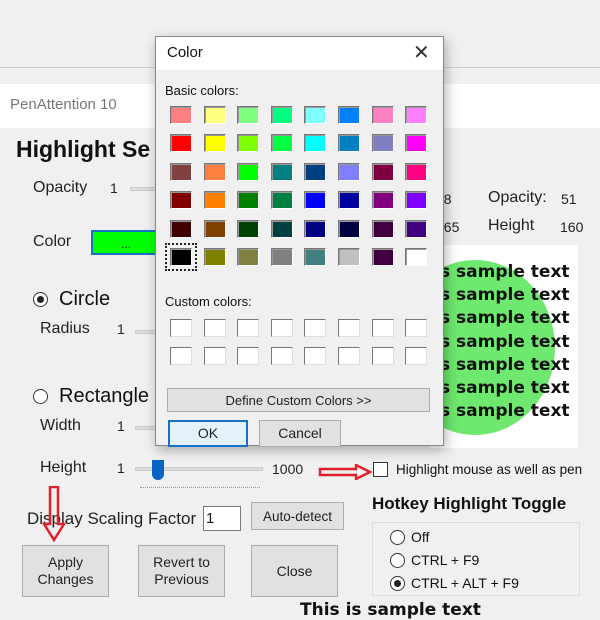 This screenshot has height=620, width=600. What do you see at coordinates (222, 518) in the screenshot?
I see `scaling-input: 1` at bounding box center [222, 518].